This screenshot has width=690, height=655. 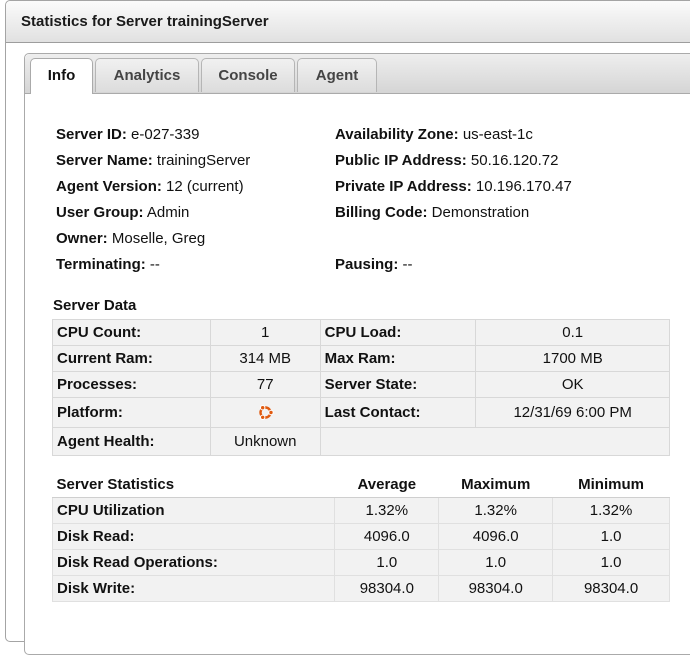 I want to click on cell-label: CPU Count:, so click(x=131, y=332).